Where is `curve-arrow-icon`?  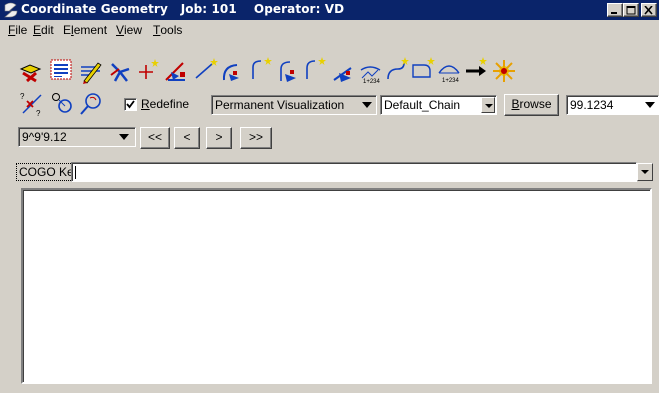
curve-arrow-icon is located at coordinates (262, 68).